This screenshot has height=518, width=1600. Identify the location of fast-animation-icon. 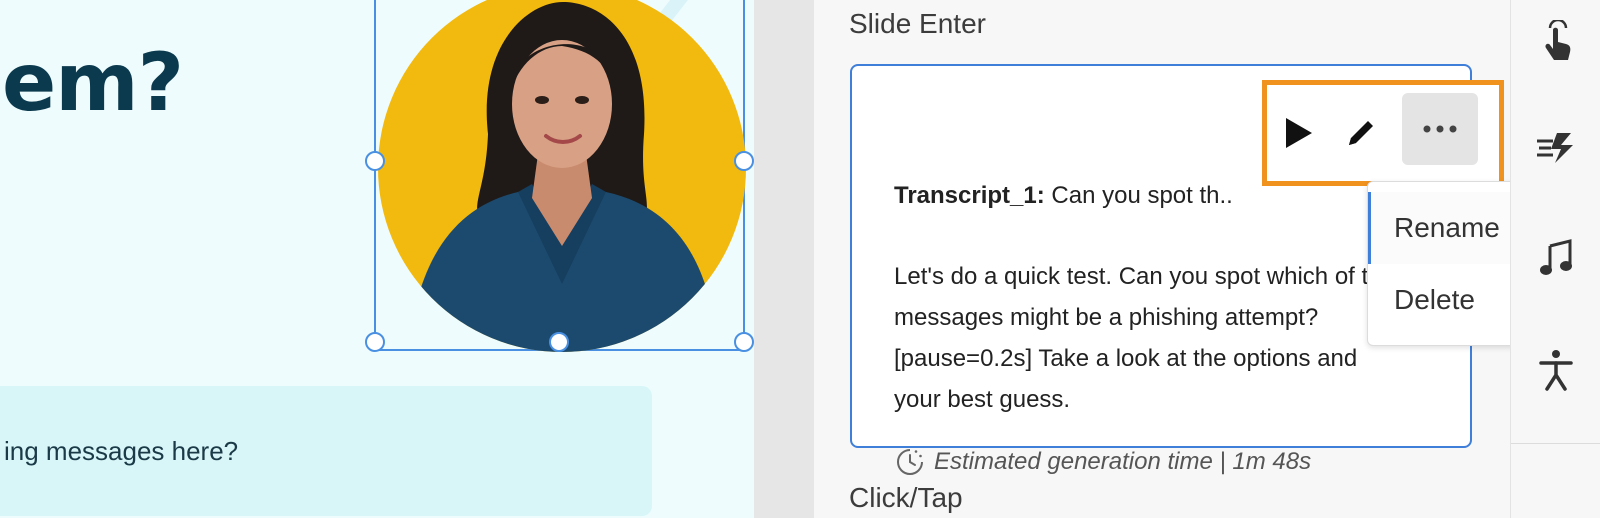
(1555, 148).